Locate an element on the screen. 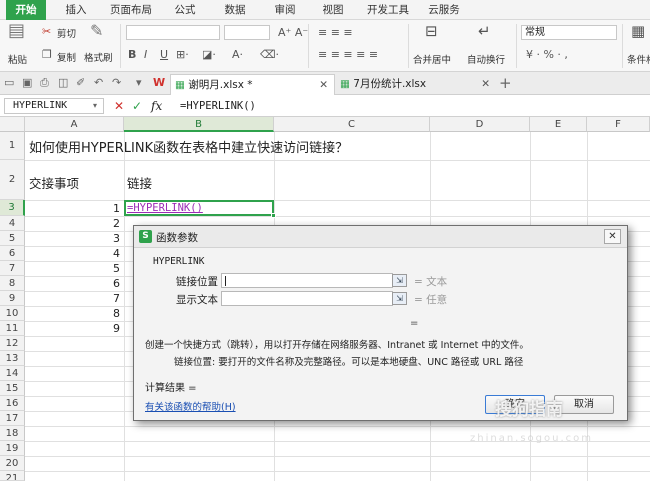 The height and width of the screenshot is (481, 650). cell-a3: 1 is located at coordinates (110, 208).